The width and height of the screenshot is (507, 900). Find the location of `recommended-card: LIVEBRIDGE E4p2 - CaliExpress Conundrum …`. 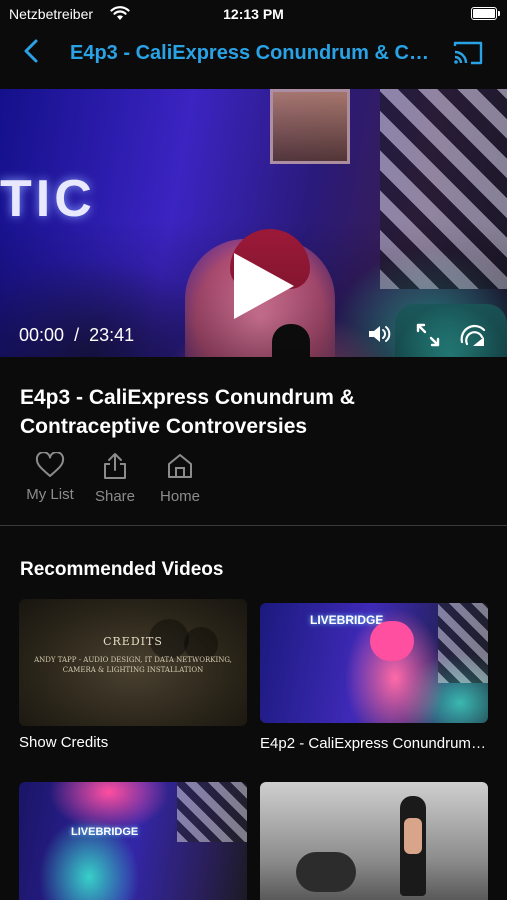

recommended-card: LIVEBRIDGE E4p2 - CaliExpress Conundrum … is located at coordinates (374, 677).